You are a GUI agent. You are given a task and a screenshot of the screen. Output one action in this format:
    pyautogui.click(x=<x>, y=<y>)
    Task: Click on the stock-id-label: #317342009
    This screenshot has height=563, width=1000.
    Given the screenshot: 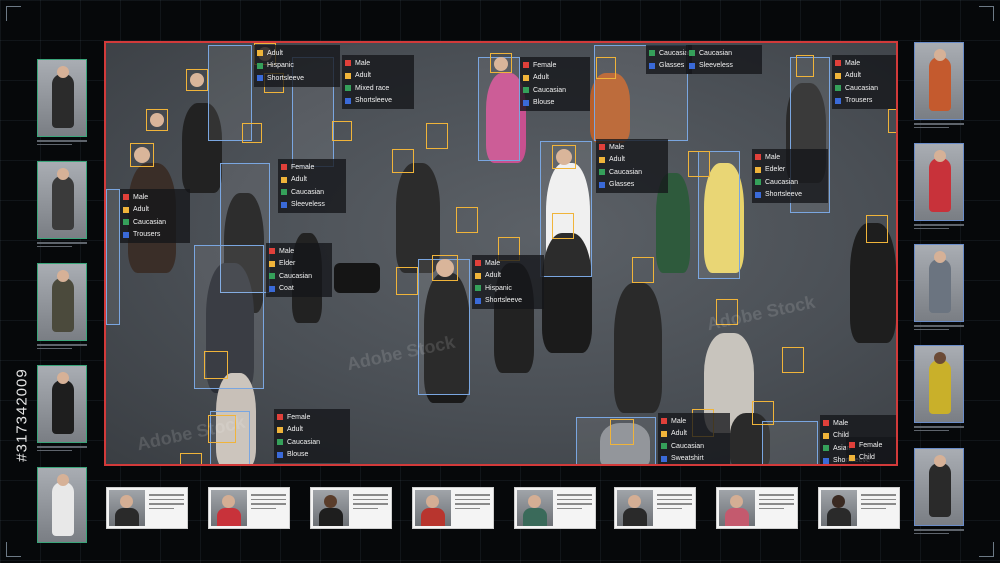 What is the action you would take?
    pyautogui.click(x=22, y=415)
    